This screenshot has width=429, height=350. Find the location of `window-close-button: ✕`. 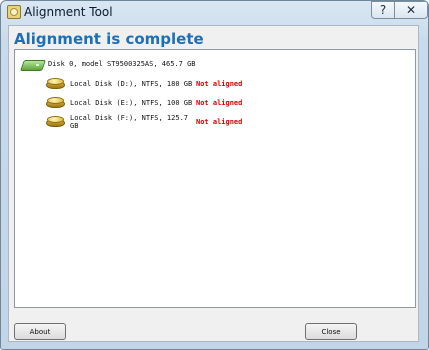

window-close-button: ✕ is located at coordinates (411, 10).